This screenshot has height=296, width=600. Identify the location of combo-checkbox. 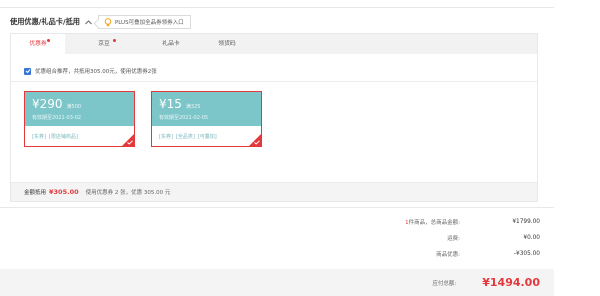
(27, 71).